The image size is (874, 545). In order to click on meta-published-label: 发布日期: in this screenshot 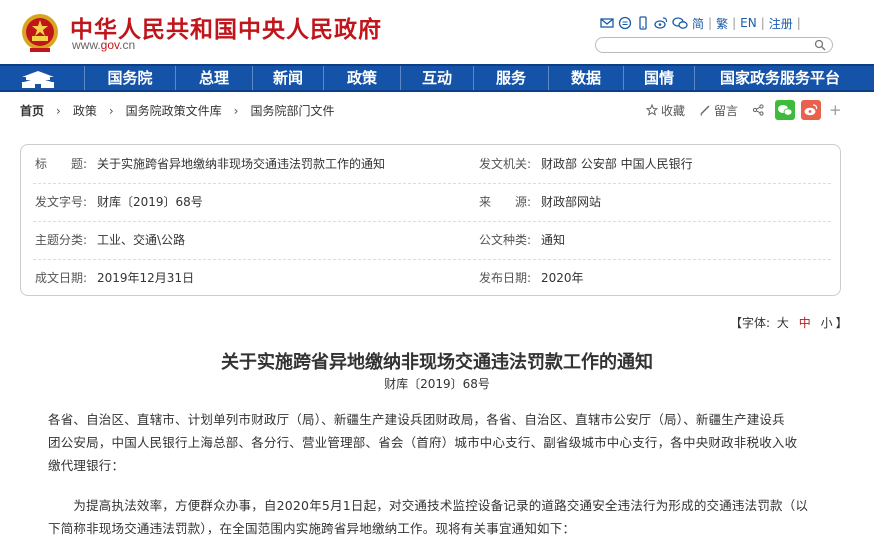, I will do `click(505, 278)`.